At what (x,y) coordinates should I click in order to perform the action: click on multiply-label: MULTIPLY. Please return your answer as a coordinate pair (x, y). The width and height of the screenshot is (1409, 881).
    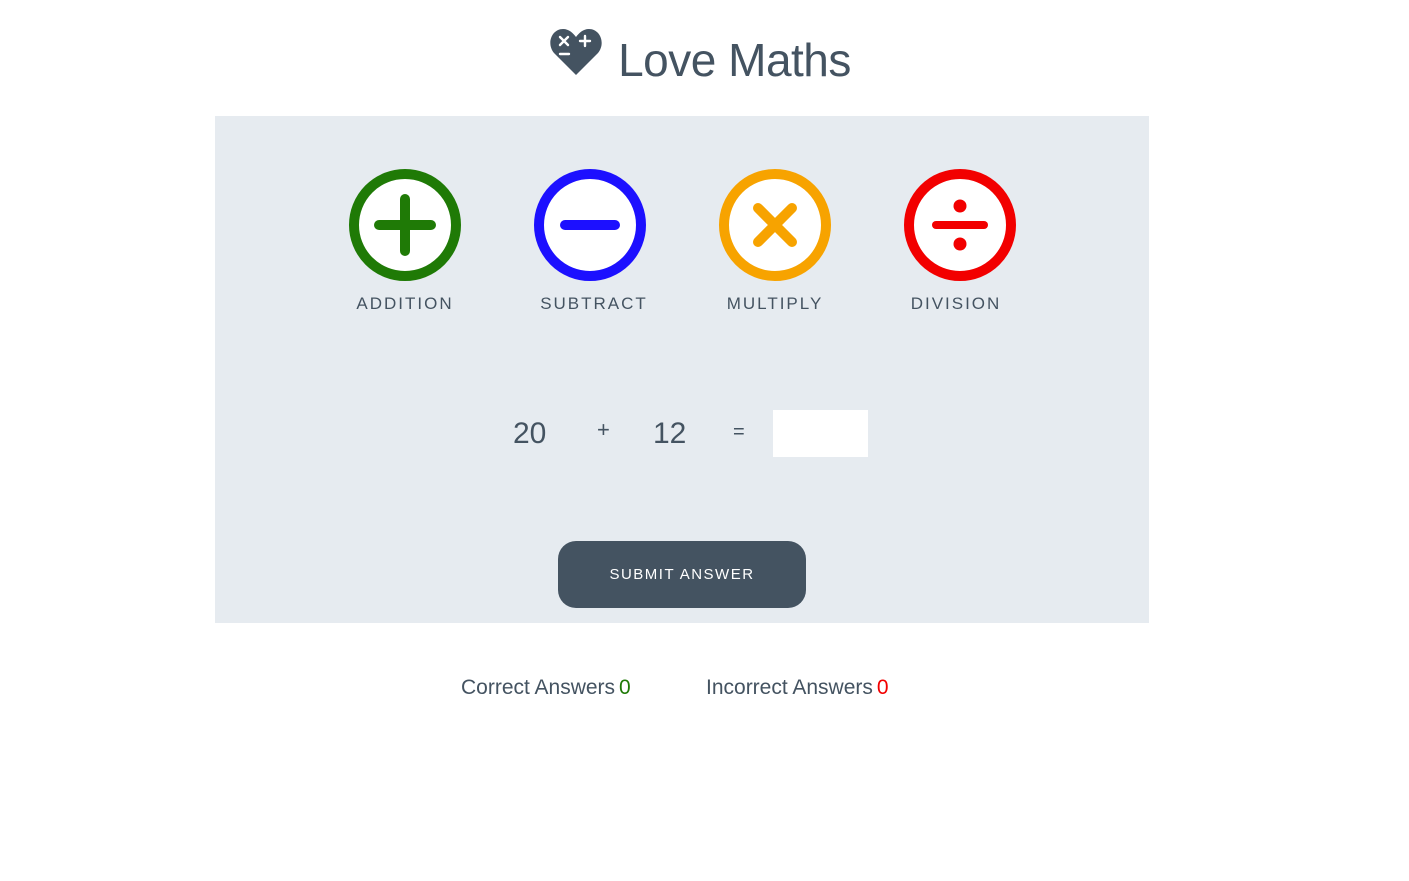
    Looking at the image, I should click on (775, 303).